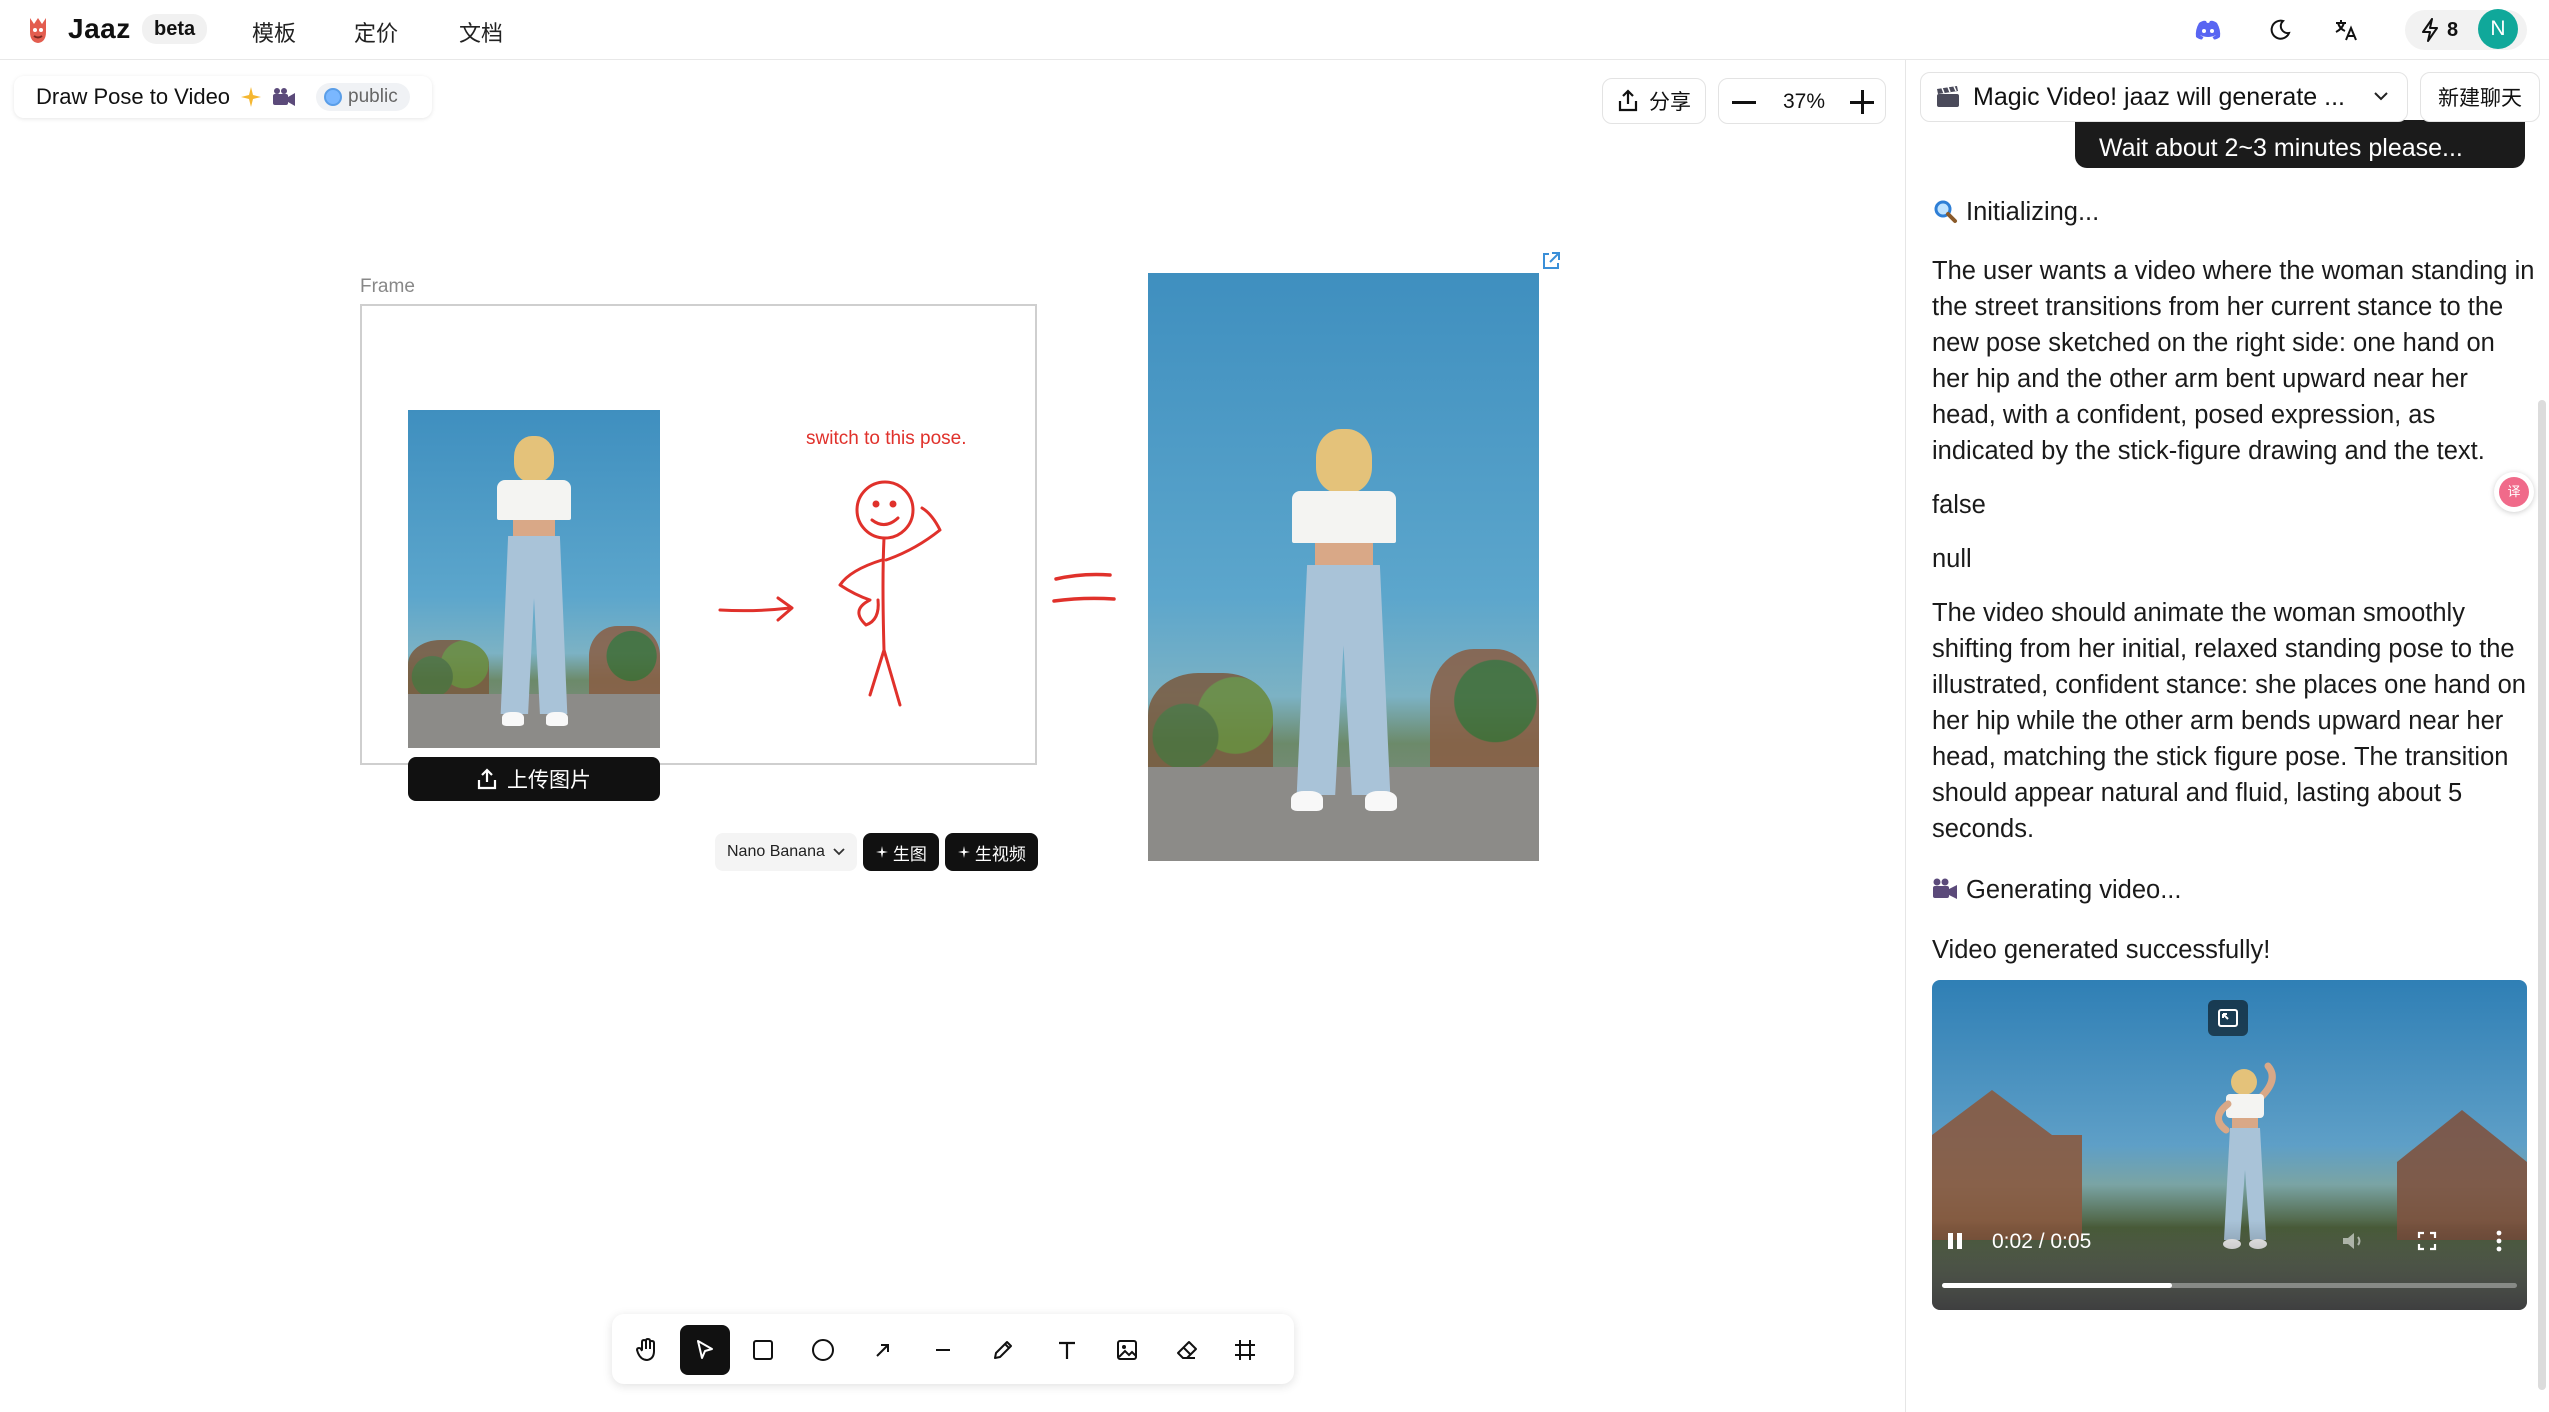 This screenshot has width=2549, height=1412. I want to click on video-progress-fill, so click(2057, 1285).